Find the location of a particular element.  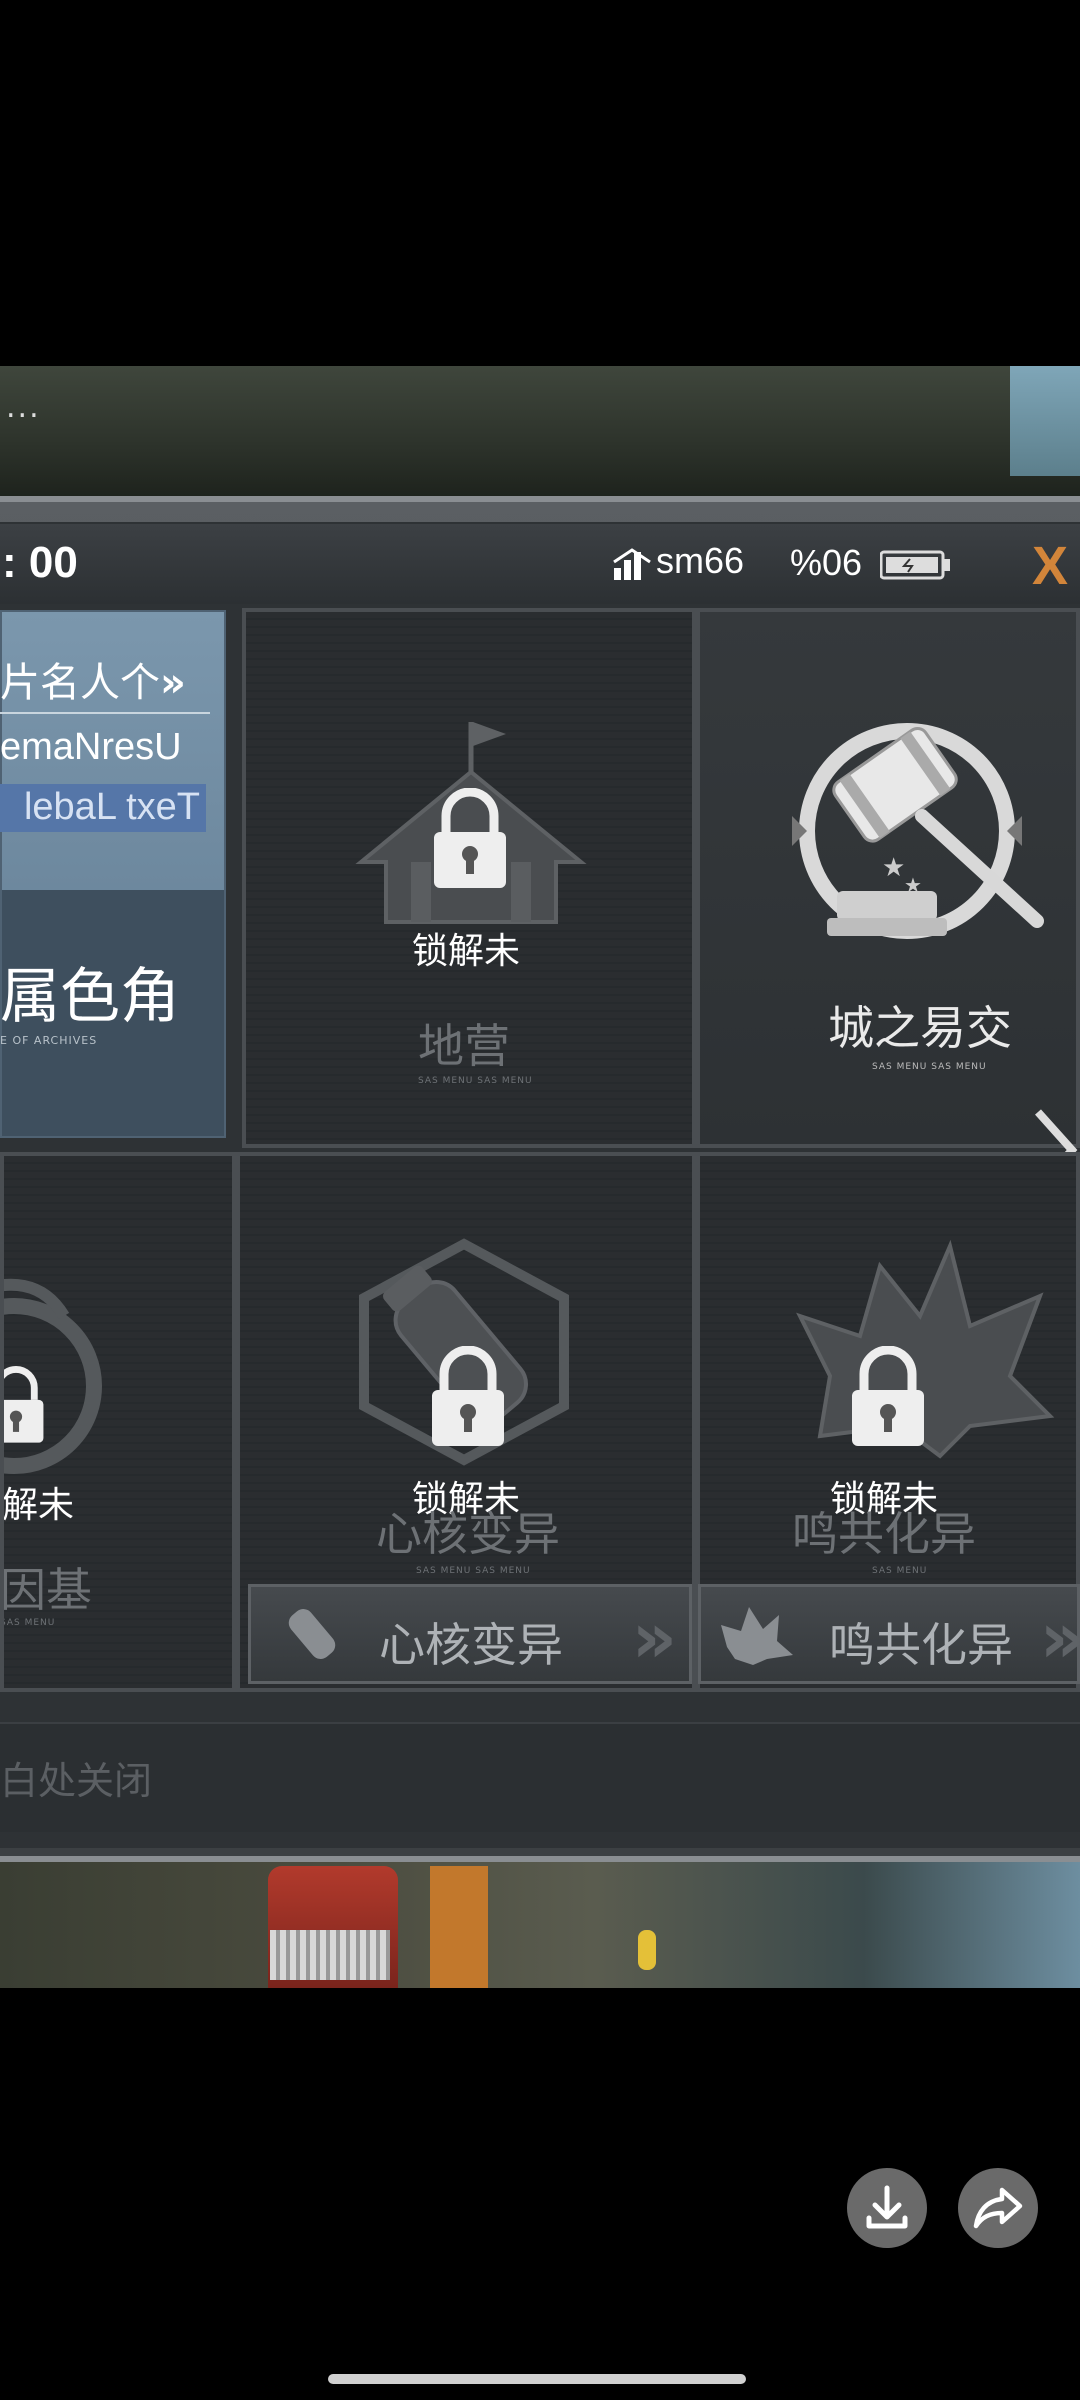

gavel-emblem-icon: ★ ★ is located at coordinates (918, 831).